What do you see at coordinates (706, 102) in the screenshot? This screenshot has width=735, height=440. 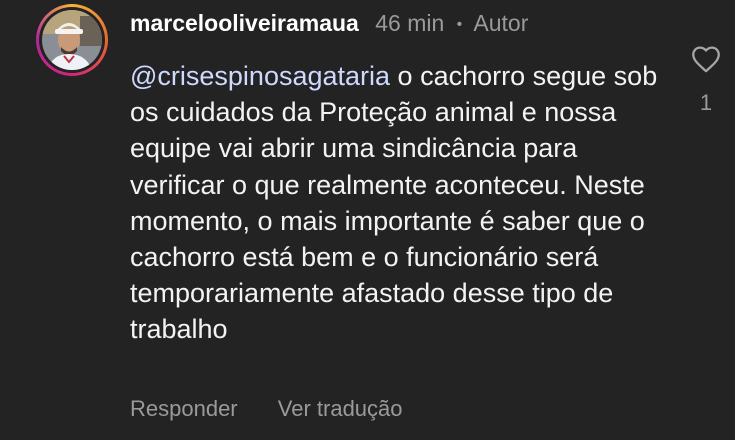 I see `like-count: 1` at bounding box center [706, 102].